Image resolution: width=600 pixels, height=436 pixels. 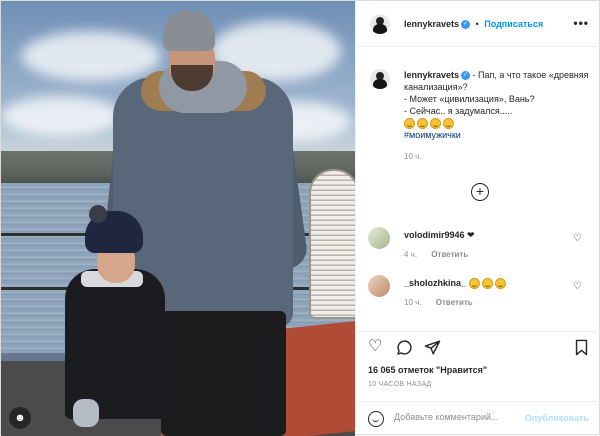 I want to click on header-author-line: lennykravets ✓ • Подписаться, so click(x=473, y=24).